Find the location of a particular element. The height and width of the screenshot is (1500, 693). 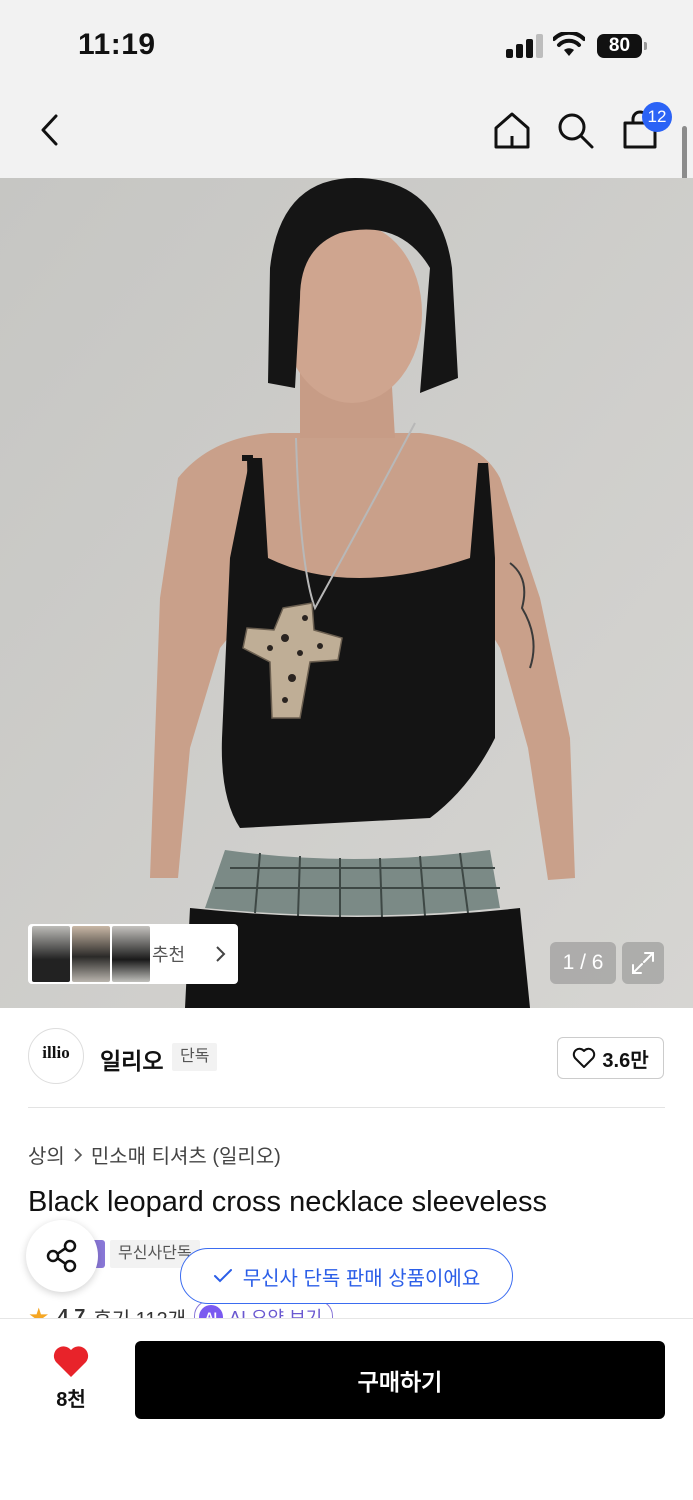

expand-image-button is located at coordinates (643, 963).